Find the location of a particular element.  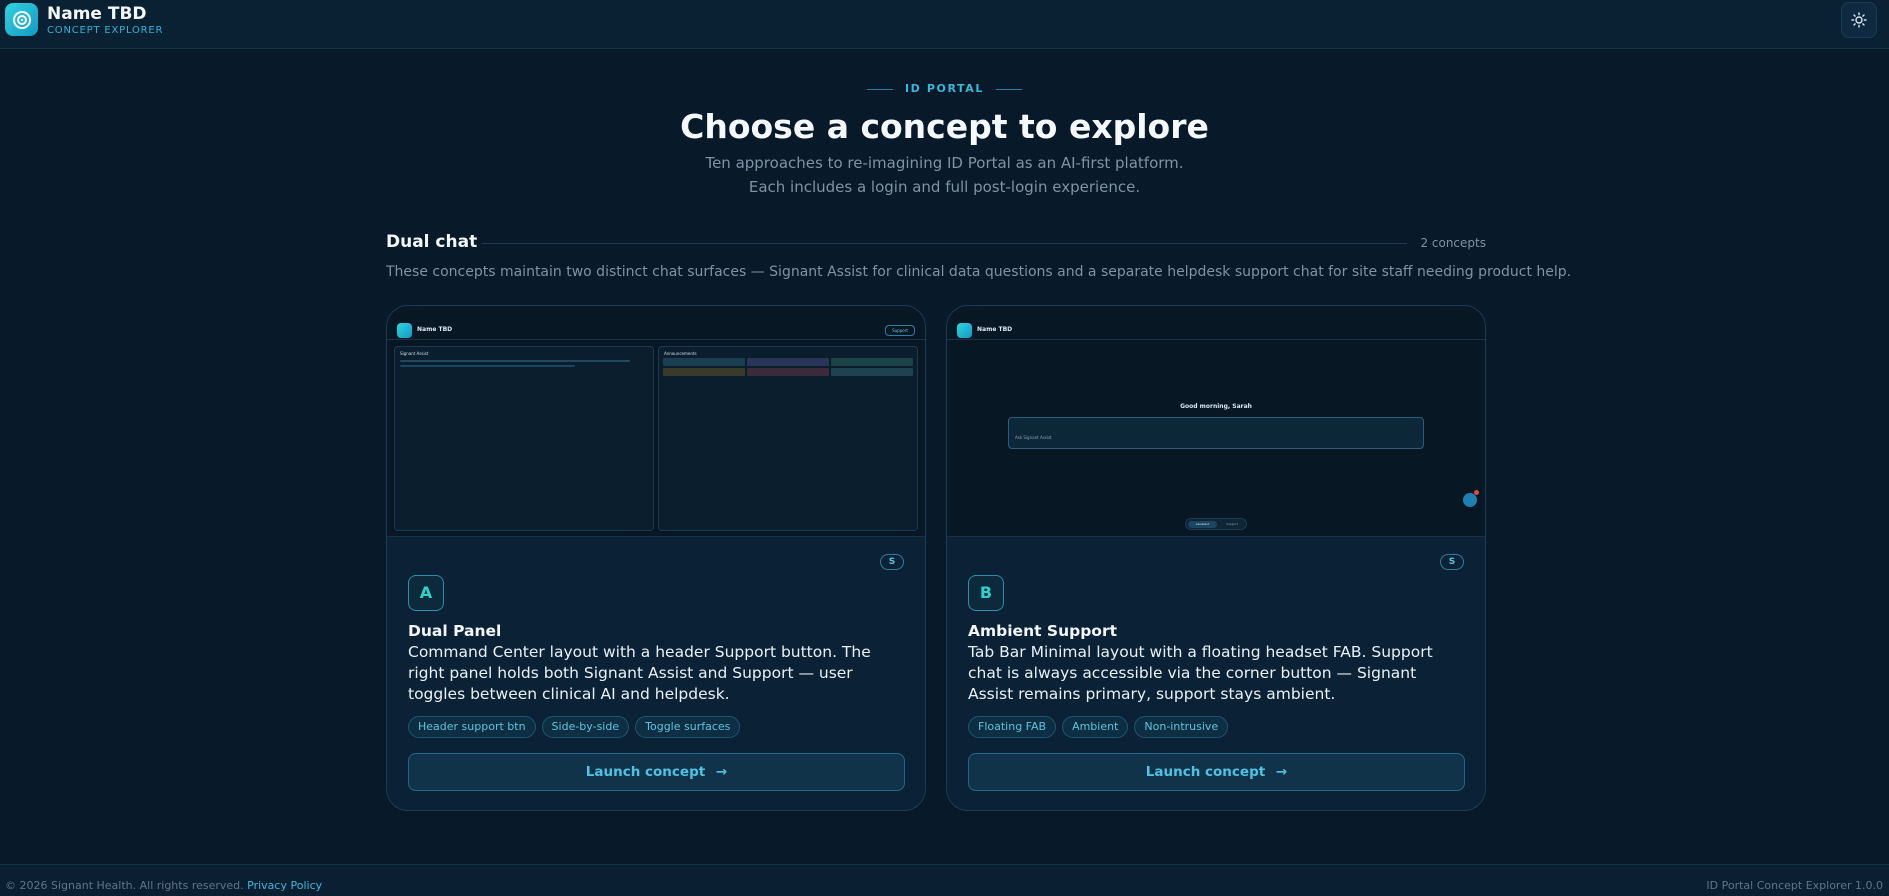

page-title: Choose a concept to explore is located at coordinates (944, 126).